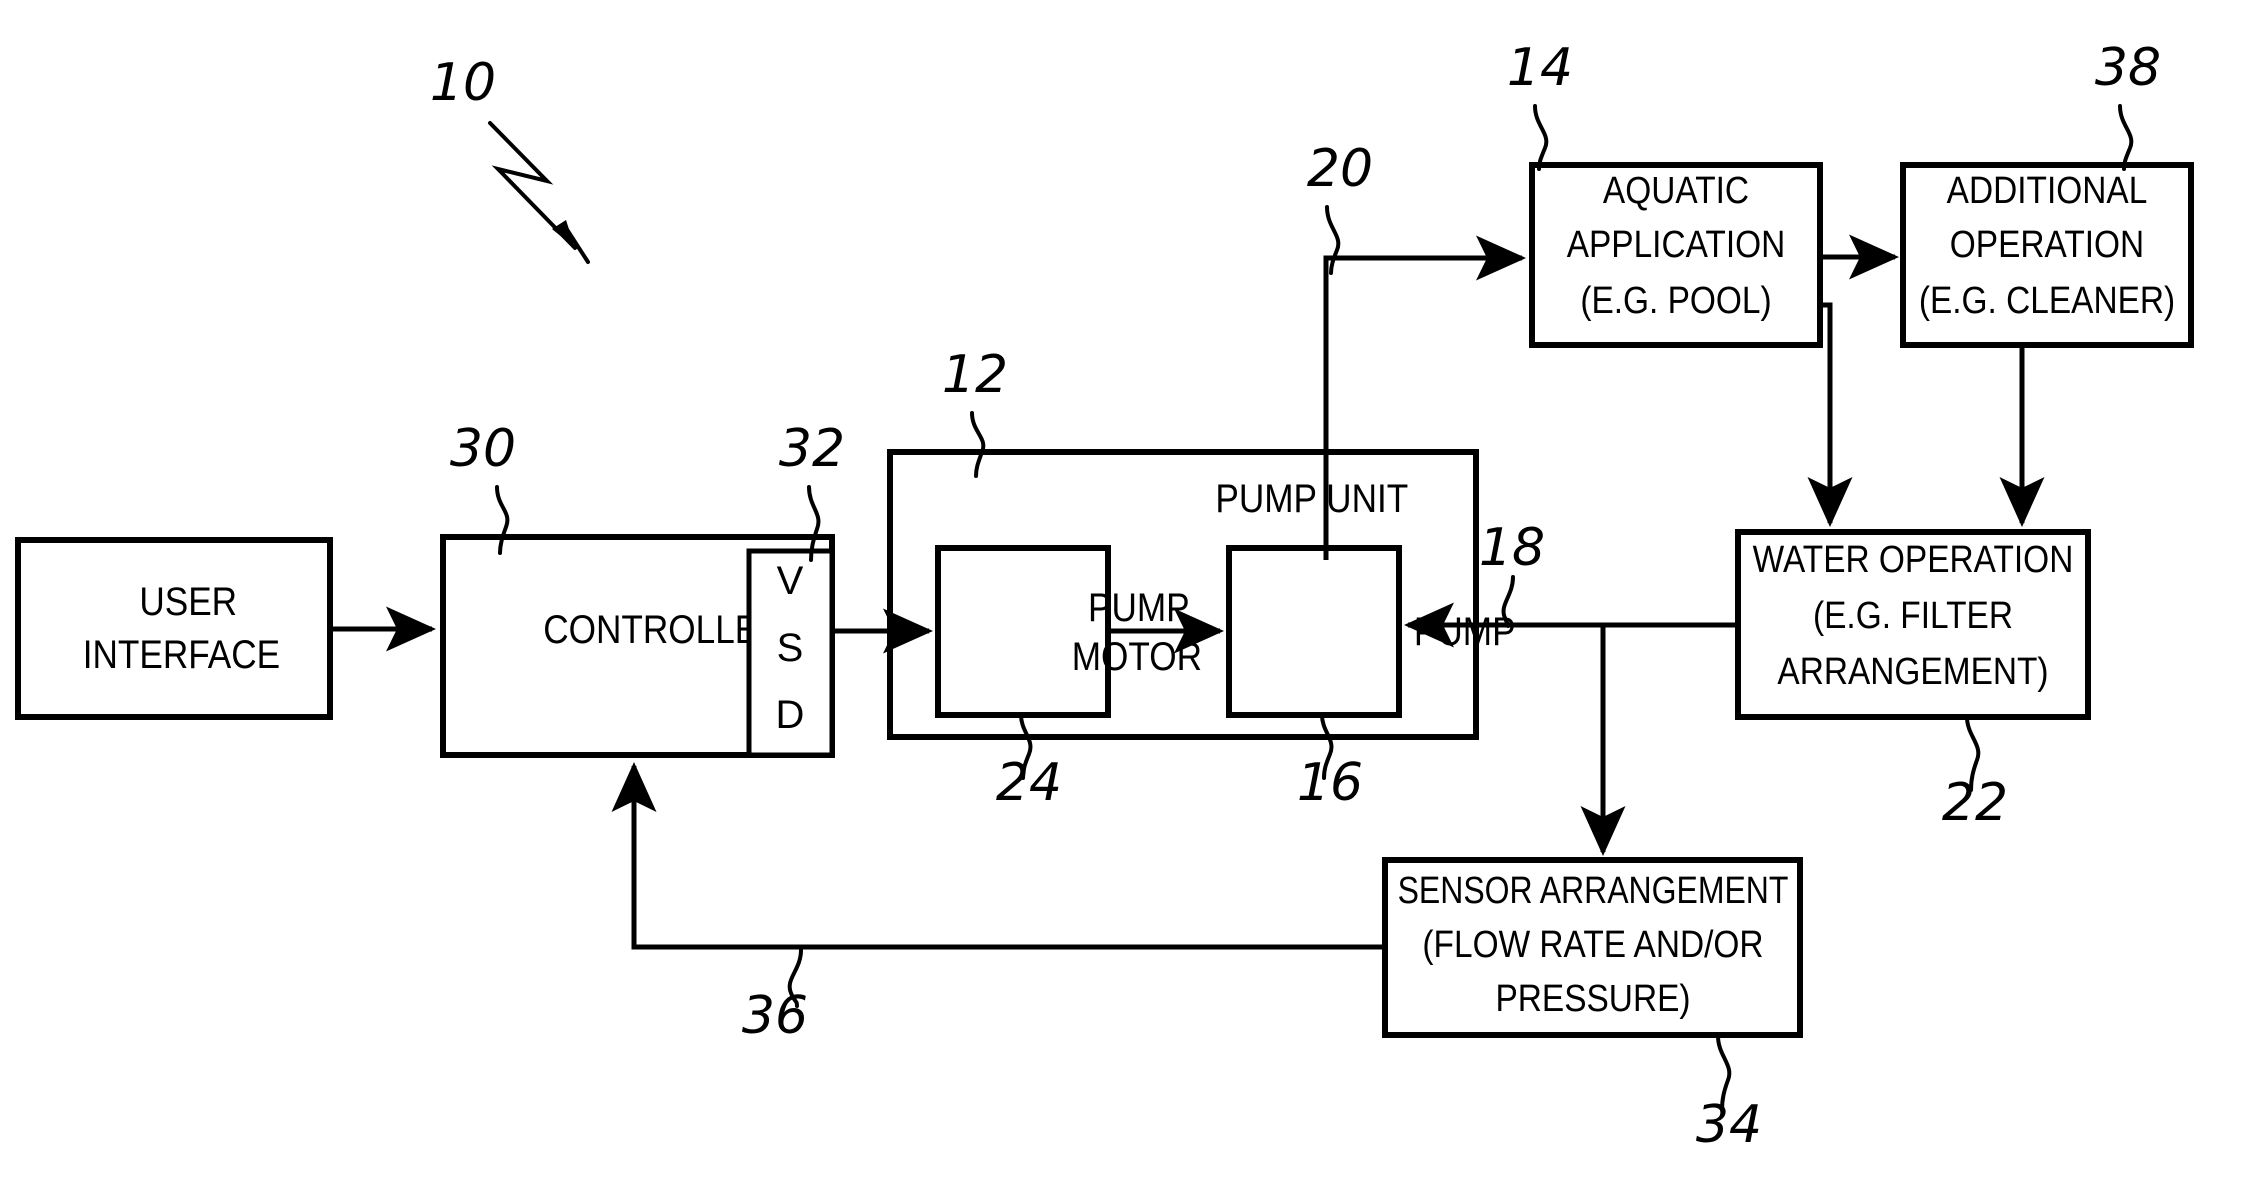  Describe the element at coordinates (2128, 68) in the screenshot. I see `ref-numeral-38: 38` at that location.